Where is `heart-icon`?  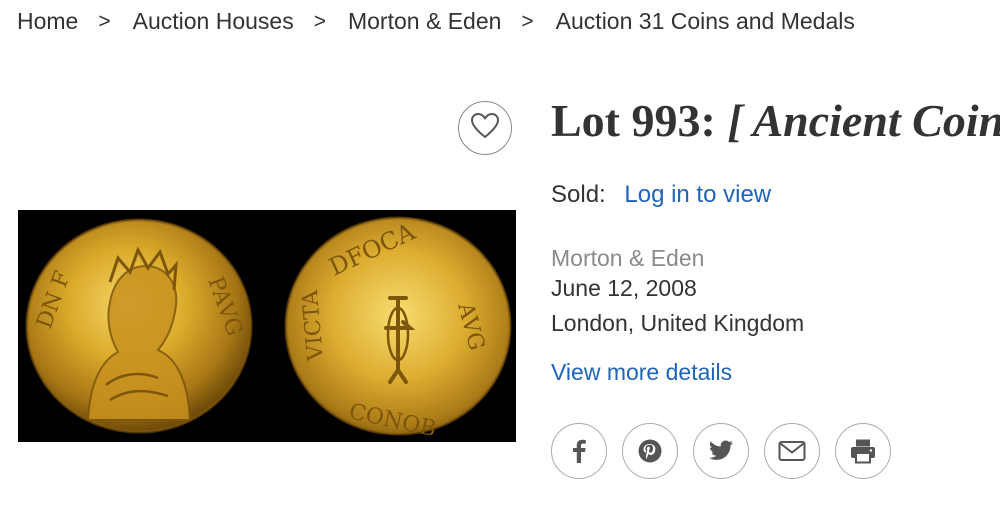 heart-icon is located at coordinates (485, 128).